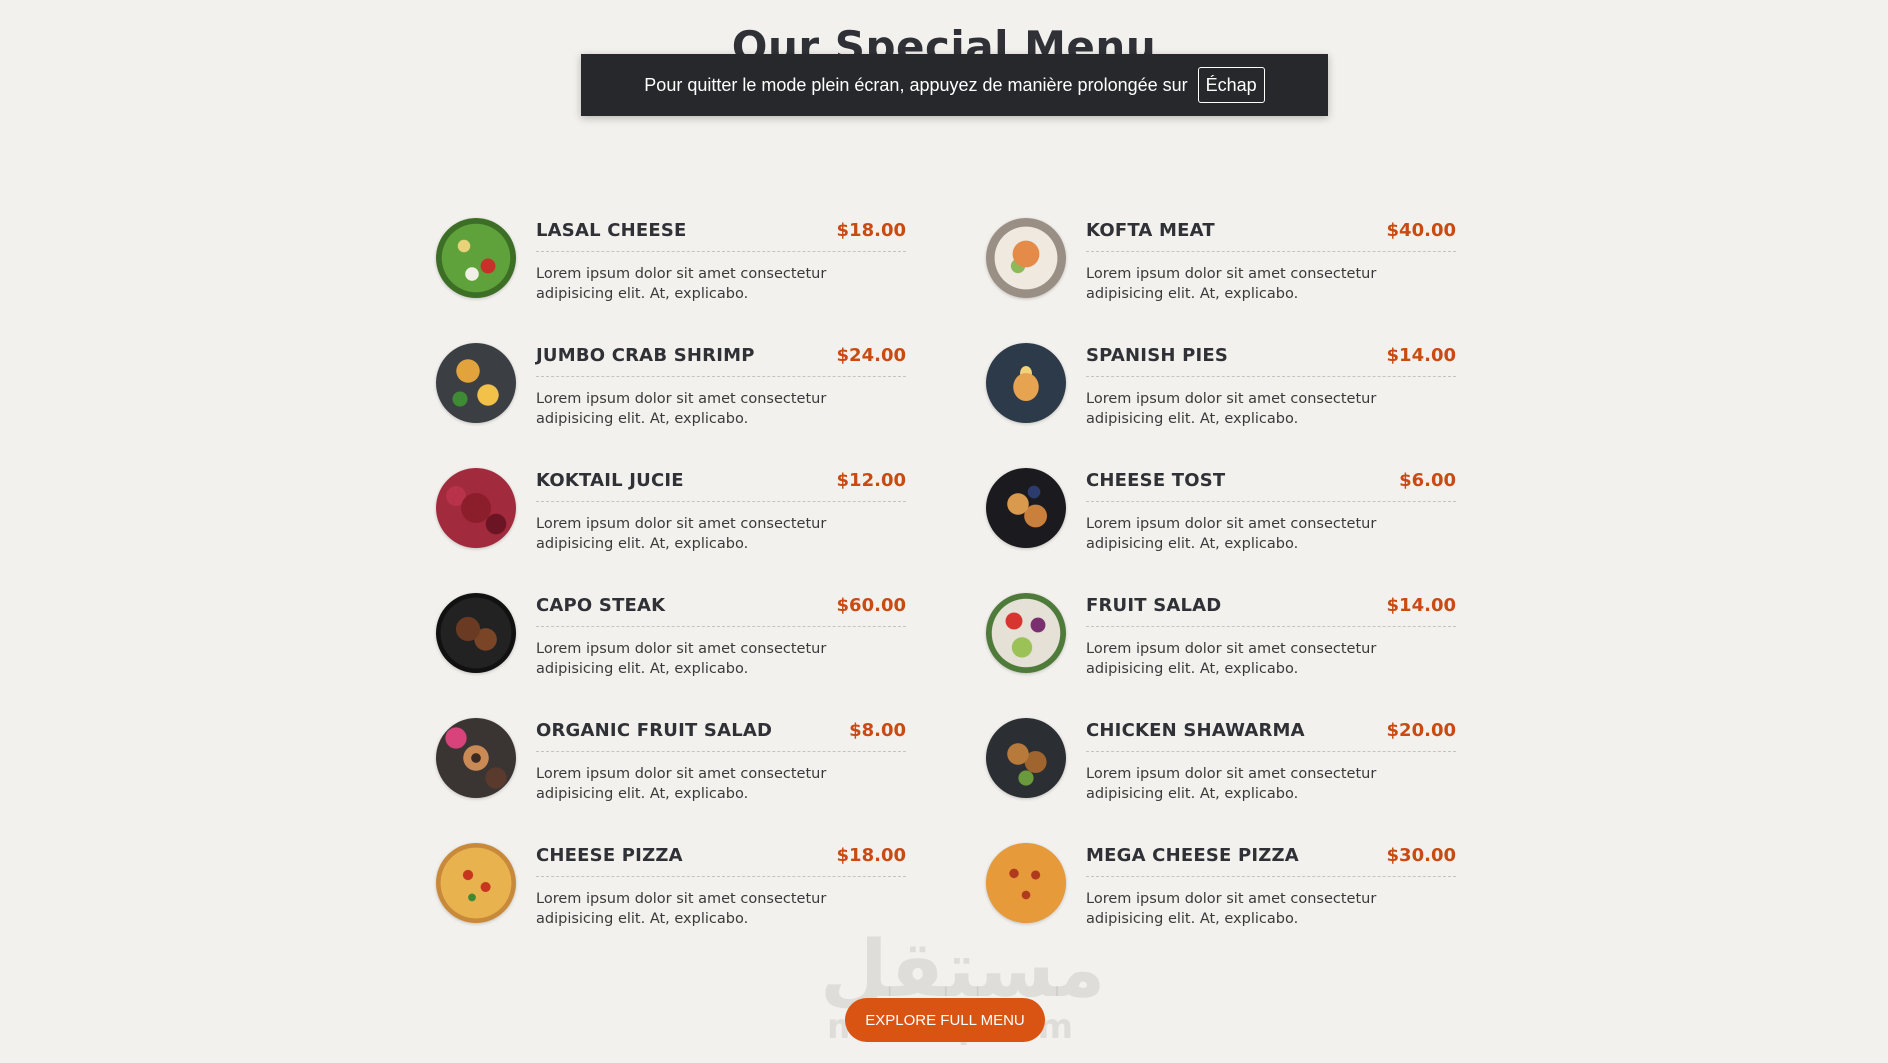  What do you see at coordinates (1157, 355) in the screenshot?
I see `menu-item-name: SPANISH PIES` at bounding box center [1157, 355].